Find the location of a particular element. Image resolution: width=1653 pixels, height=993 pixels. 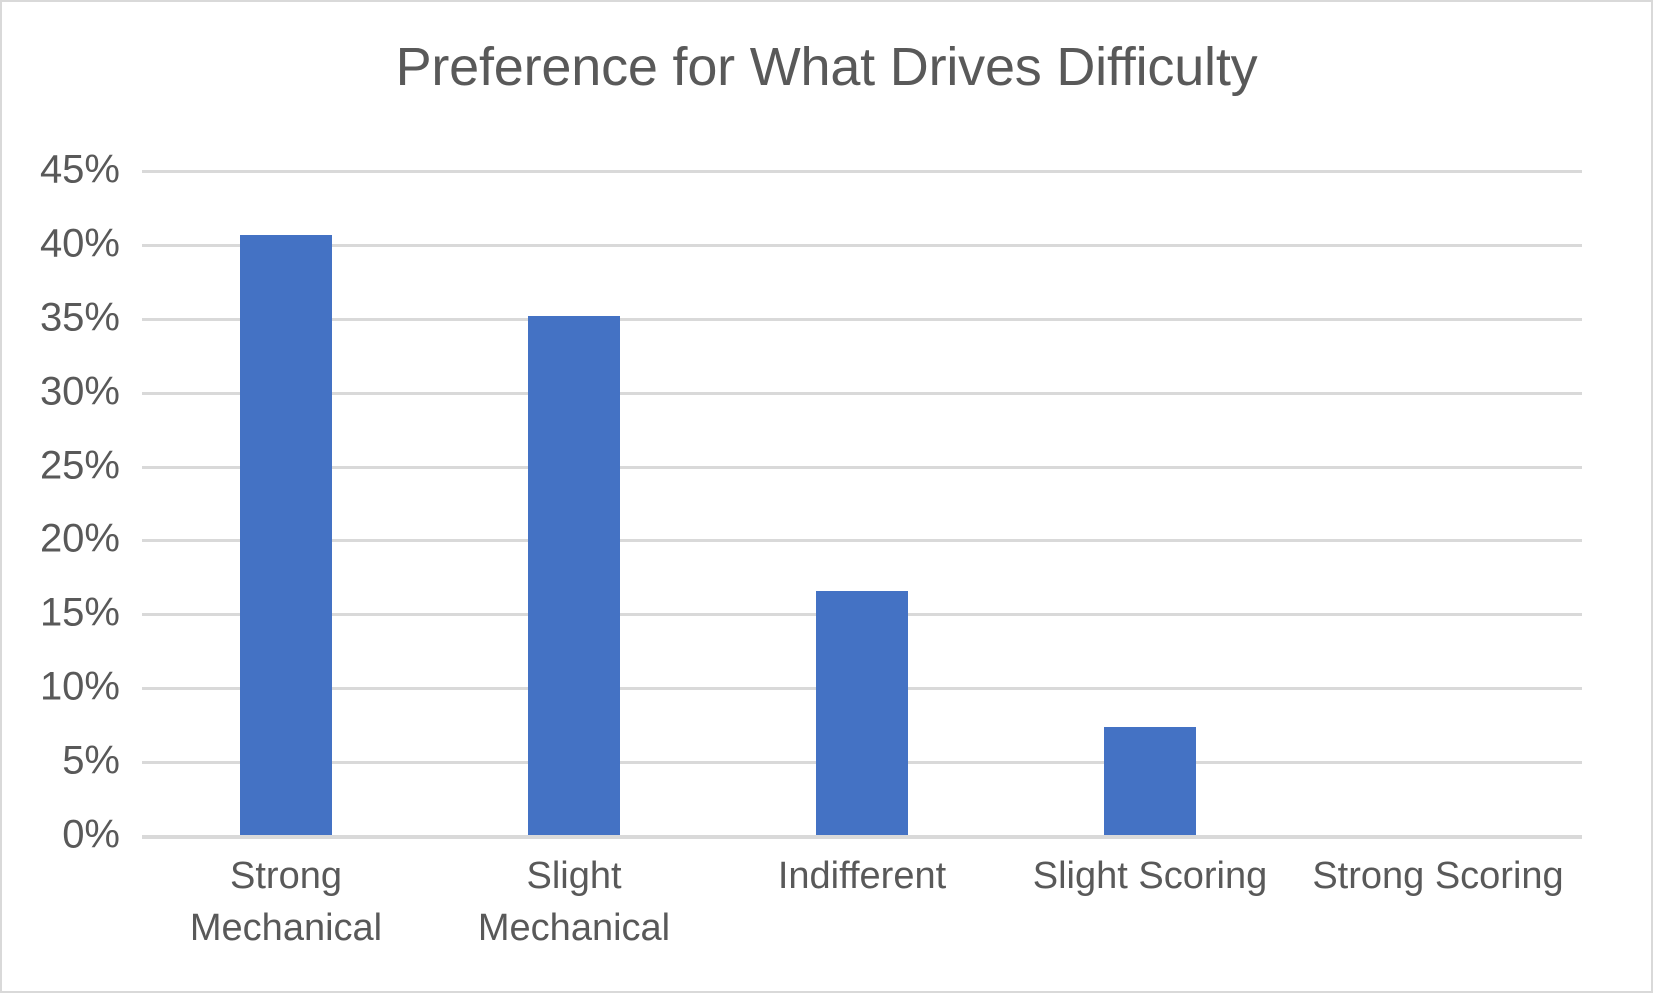

y-axis: 45% 40% 35% 30% 25% 20% 15% 10% 5% 0% is located at coordinates (61, 496).